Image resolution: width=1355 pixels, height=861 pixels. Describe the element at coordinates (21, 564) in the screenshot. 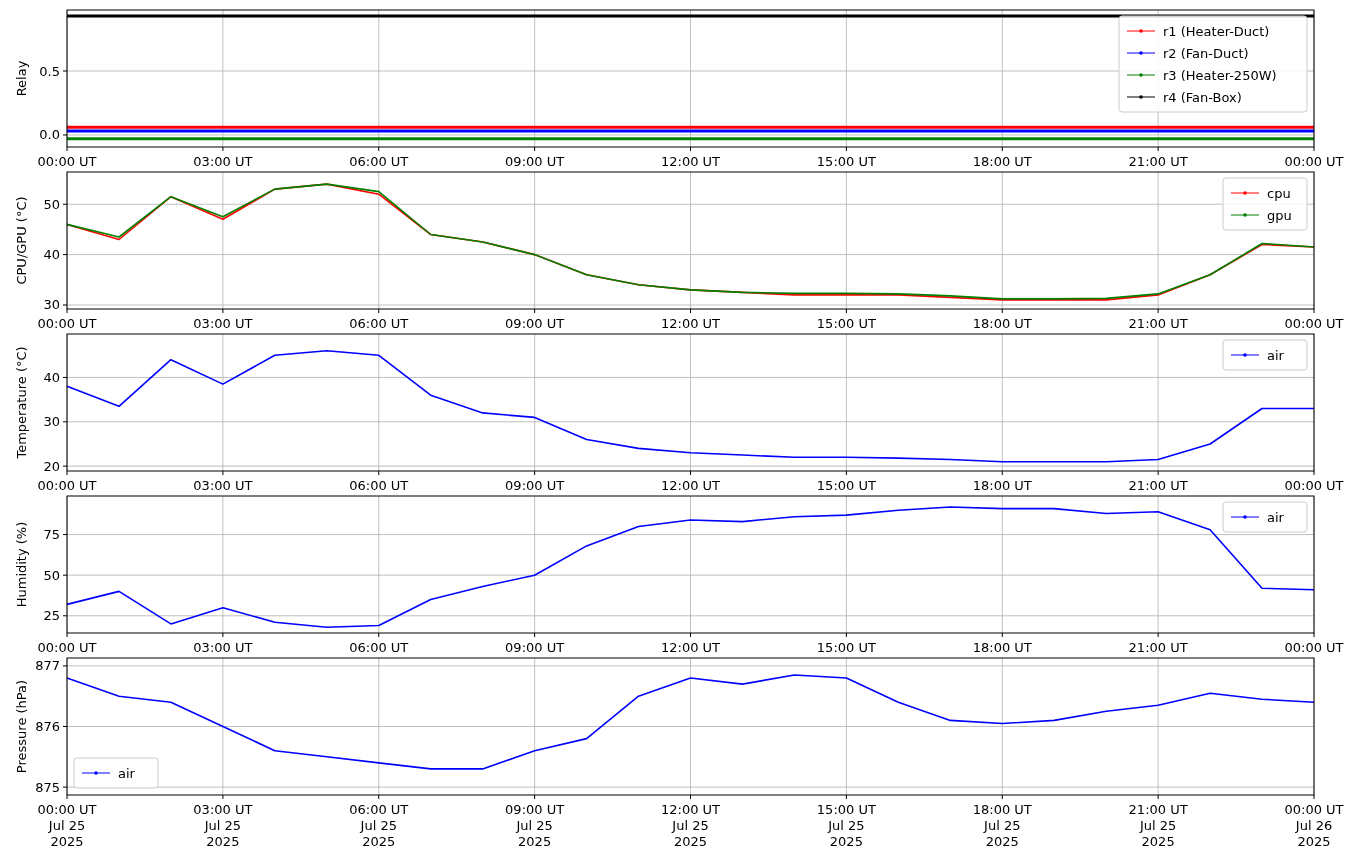

I see `axis-label: Humidity (%)` at that location.